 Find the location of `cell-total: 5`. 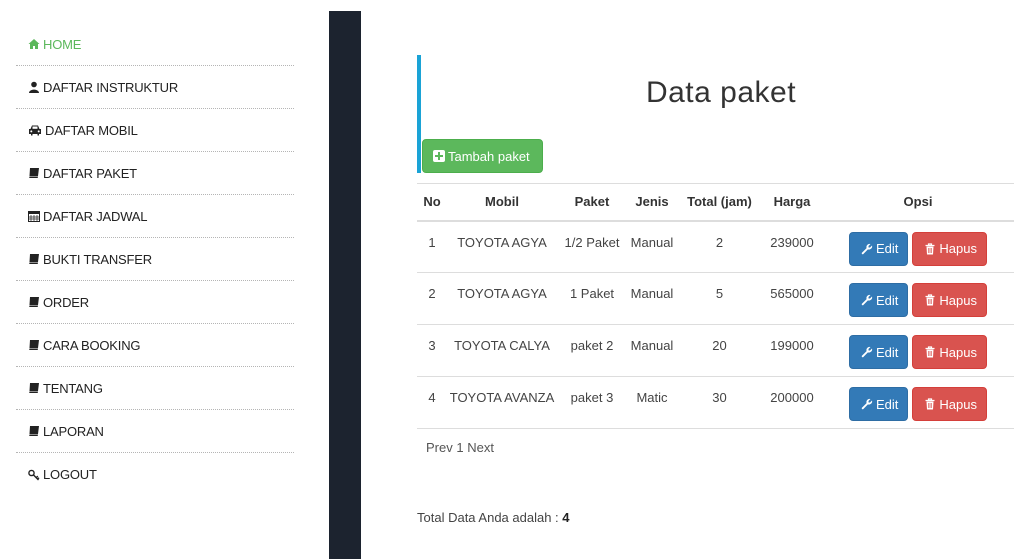

cell-total: 5 is located at coordinates (719, 298).